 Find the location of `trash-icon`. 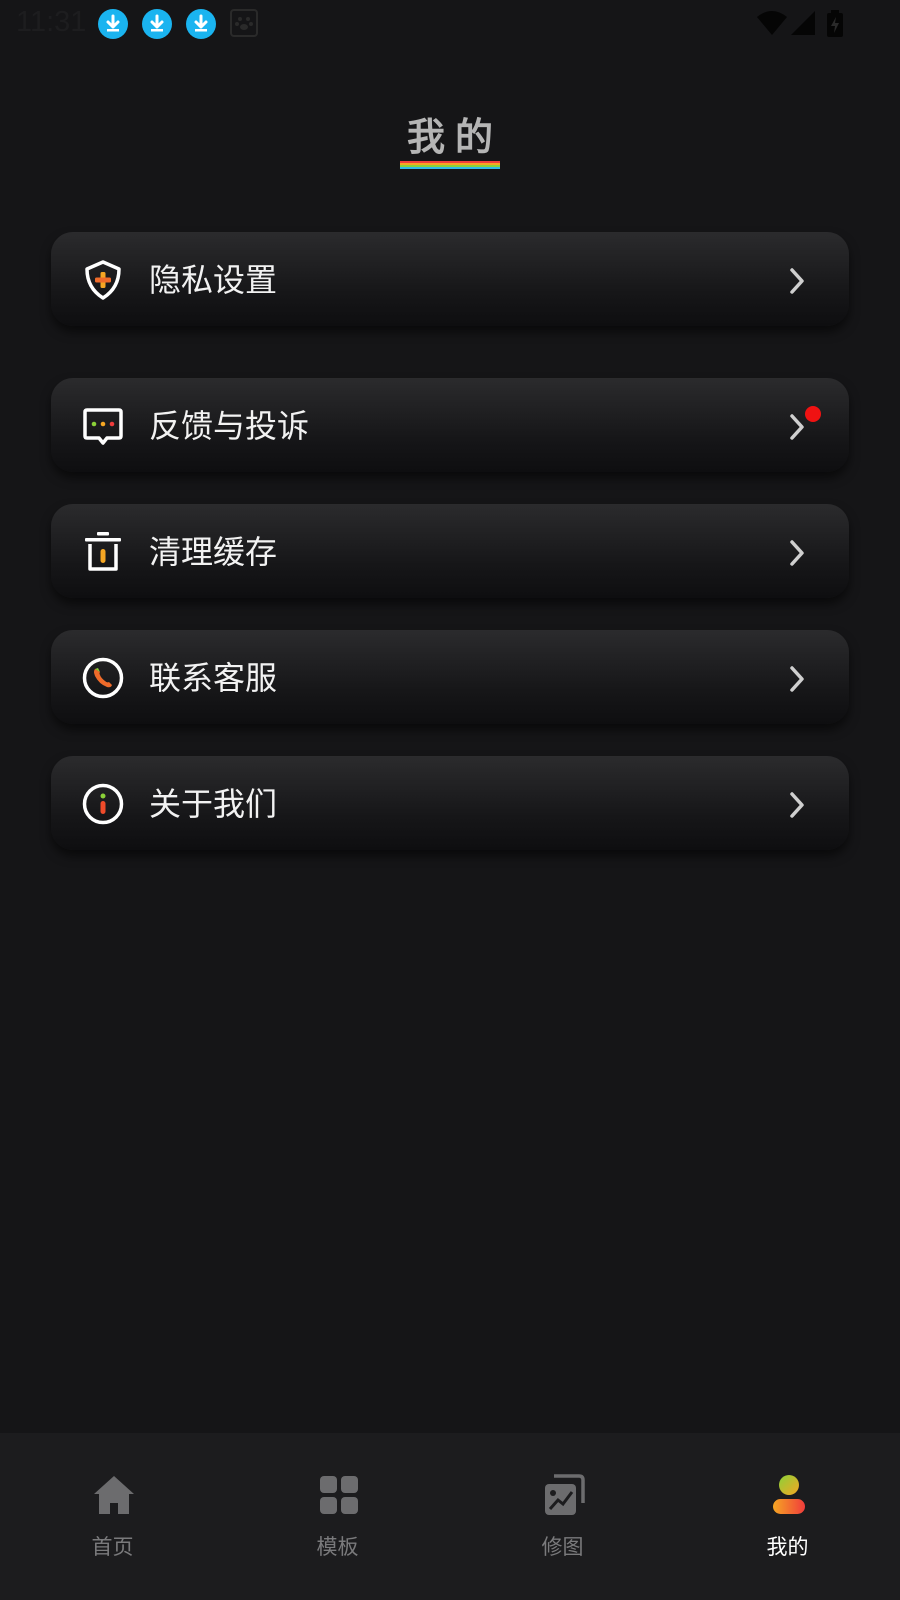

trash-icon is located at coordinates (103, 552).